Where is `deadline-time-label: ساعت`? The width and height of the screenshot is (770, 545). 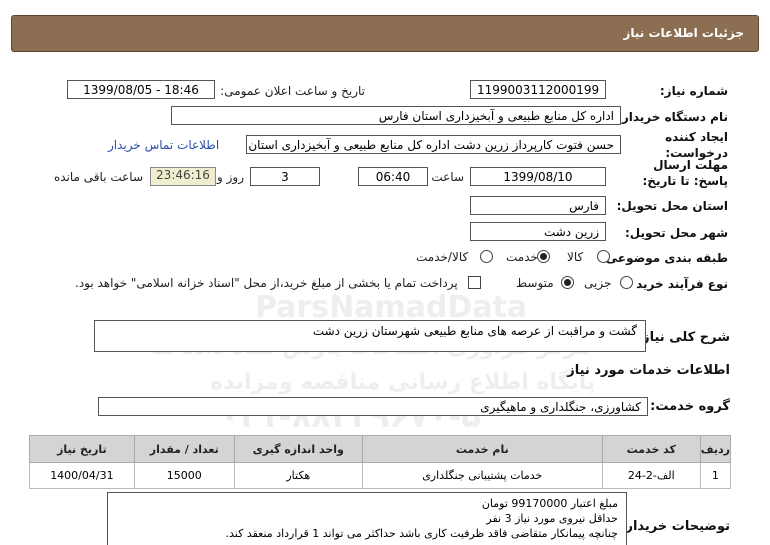 deadline-time-label: ساعت is located at coordinates (447, 177).